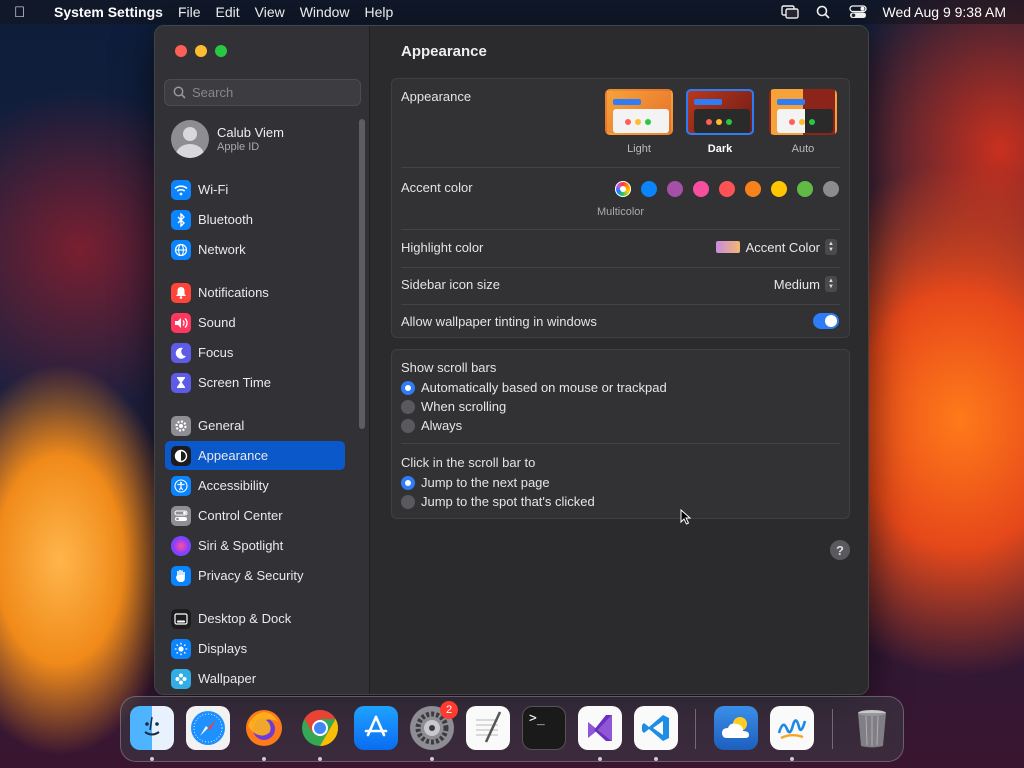  I want to click on accent-graphite-swatch, so click(831, 189).